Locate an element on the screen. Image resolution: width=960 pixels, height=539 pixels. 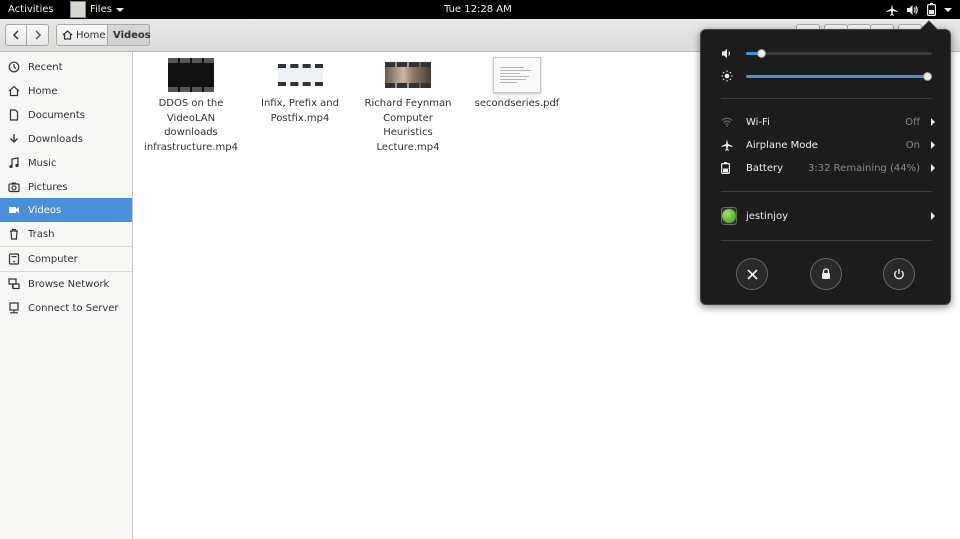
system-tray is located at coordinates (919, 9).